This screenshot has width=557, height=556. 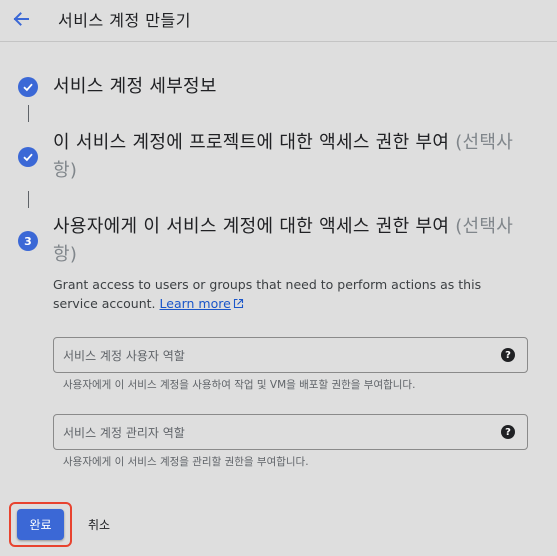 I want to click on back-button, so click(x=21, y=19).